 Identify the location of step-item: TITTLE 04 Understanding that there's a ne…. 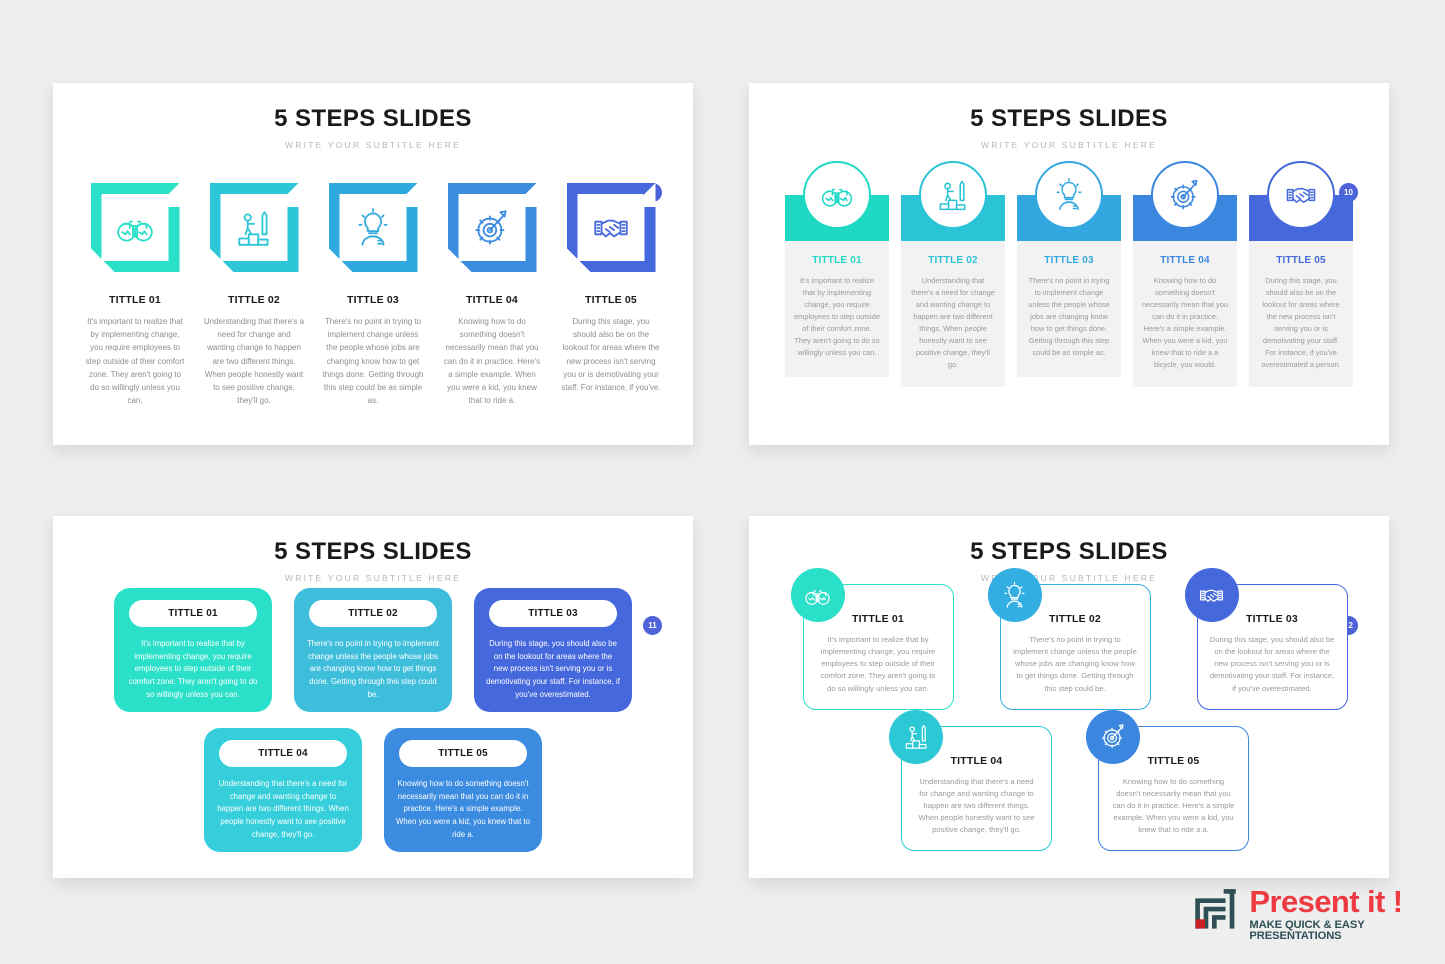
(970, 780).